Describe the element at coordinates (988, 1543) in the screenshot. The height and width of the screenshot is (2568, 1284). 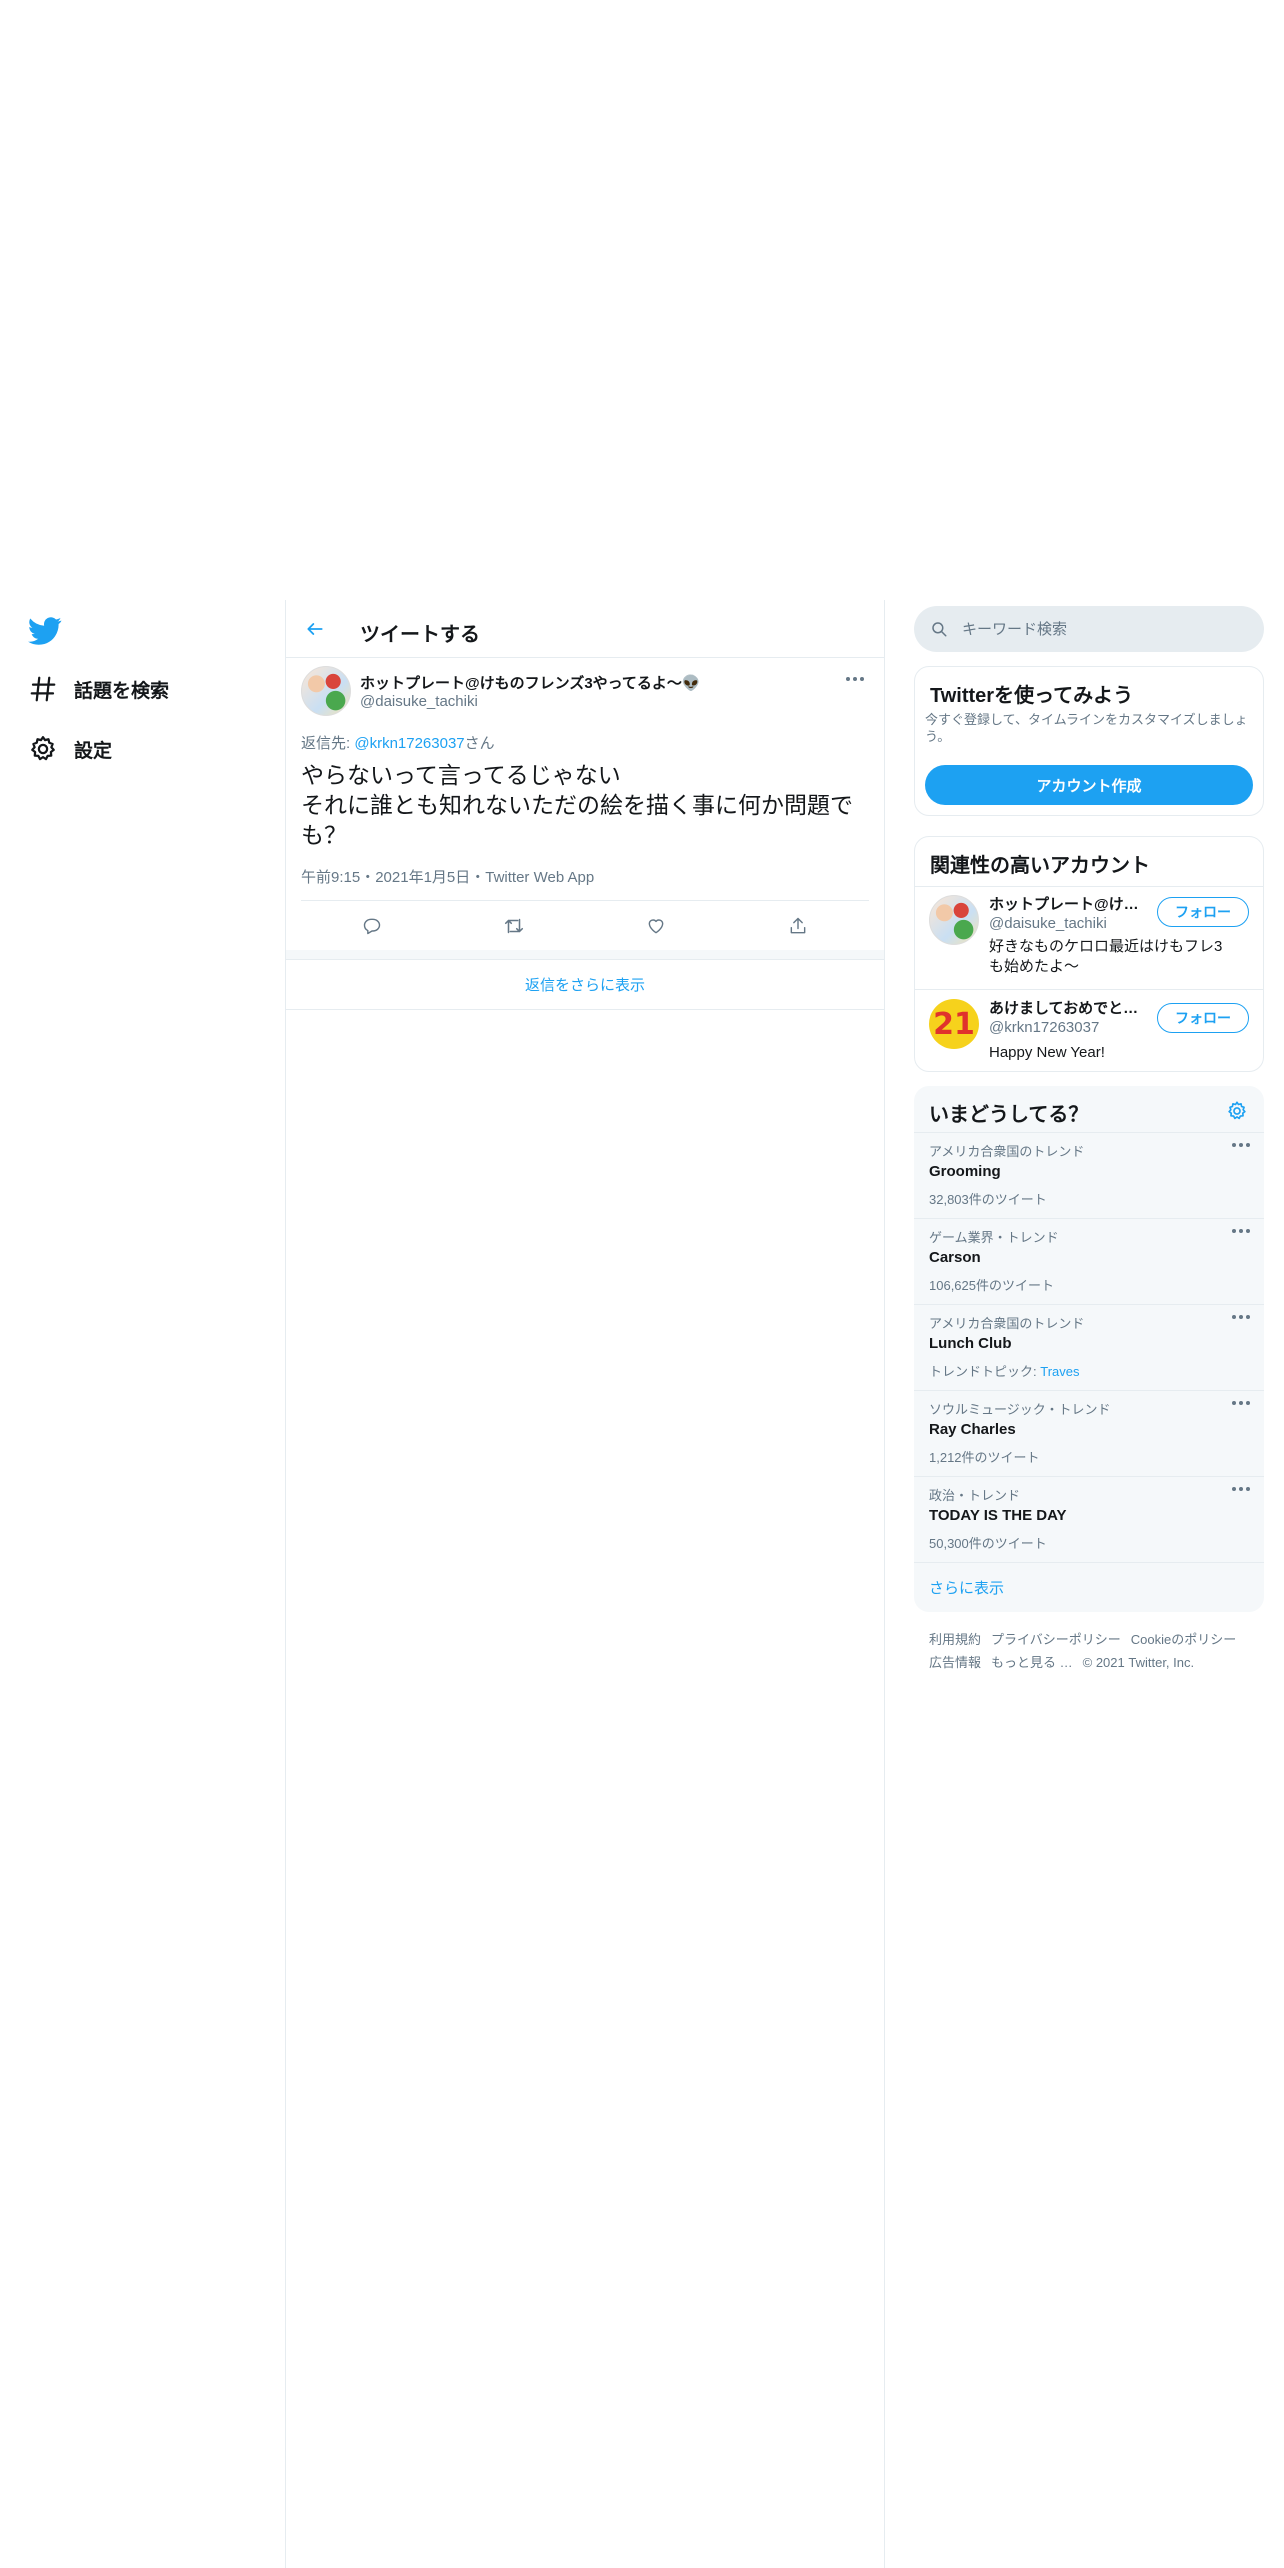
I see `trend-count: 50,300件のツイート` at that location.